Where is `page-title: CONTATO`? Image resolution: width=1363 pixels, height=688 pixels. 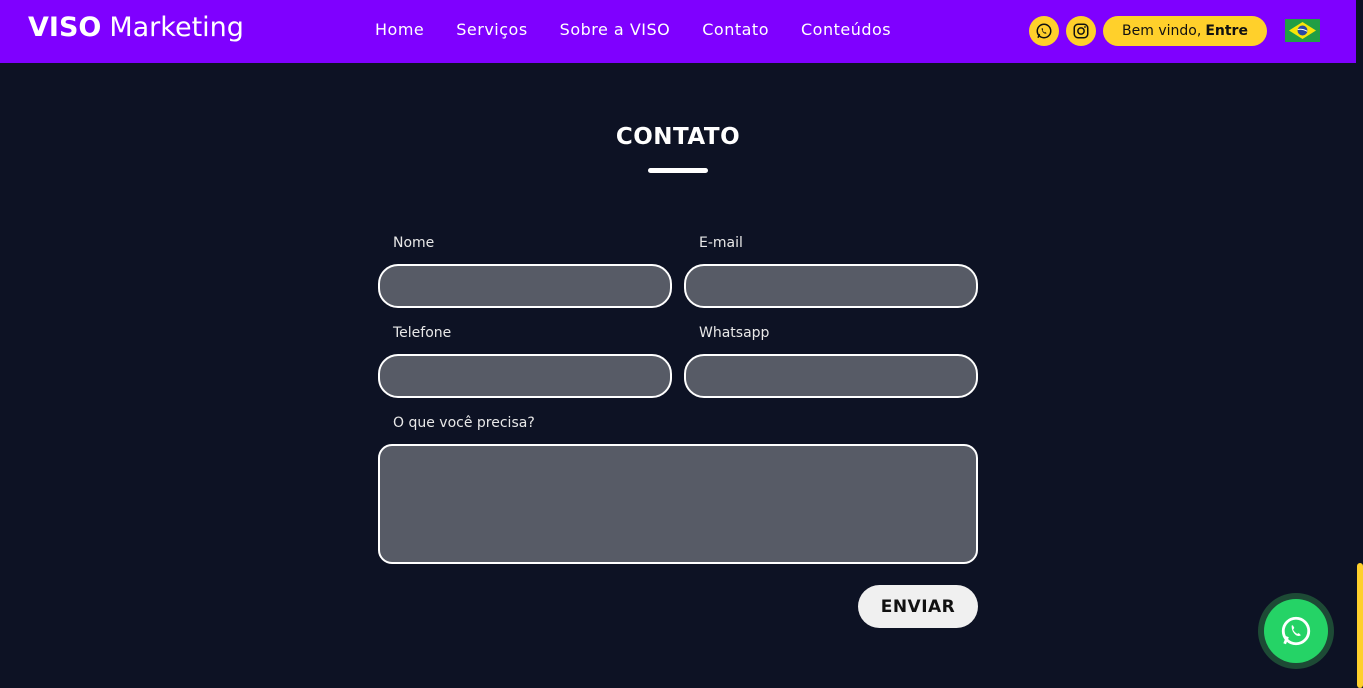 page-title: CONTATO is located at coordinates (678, 137).